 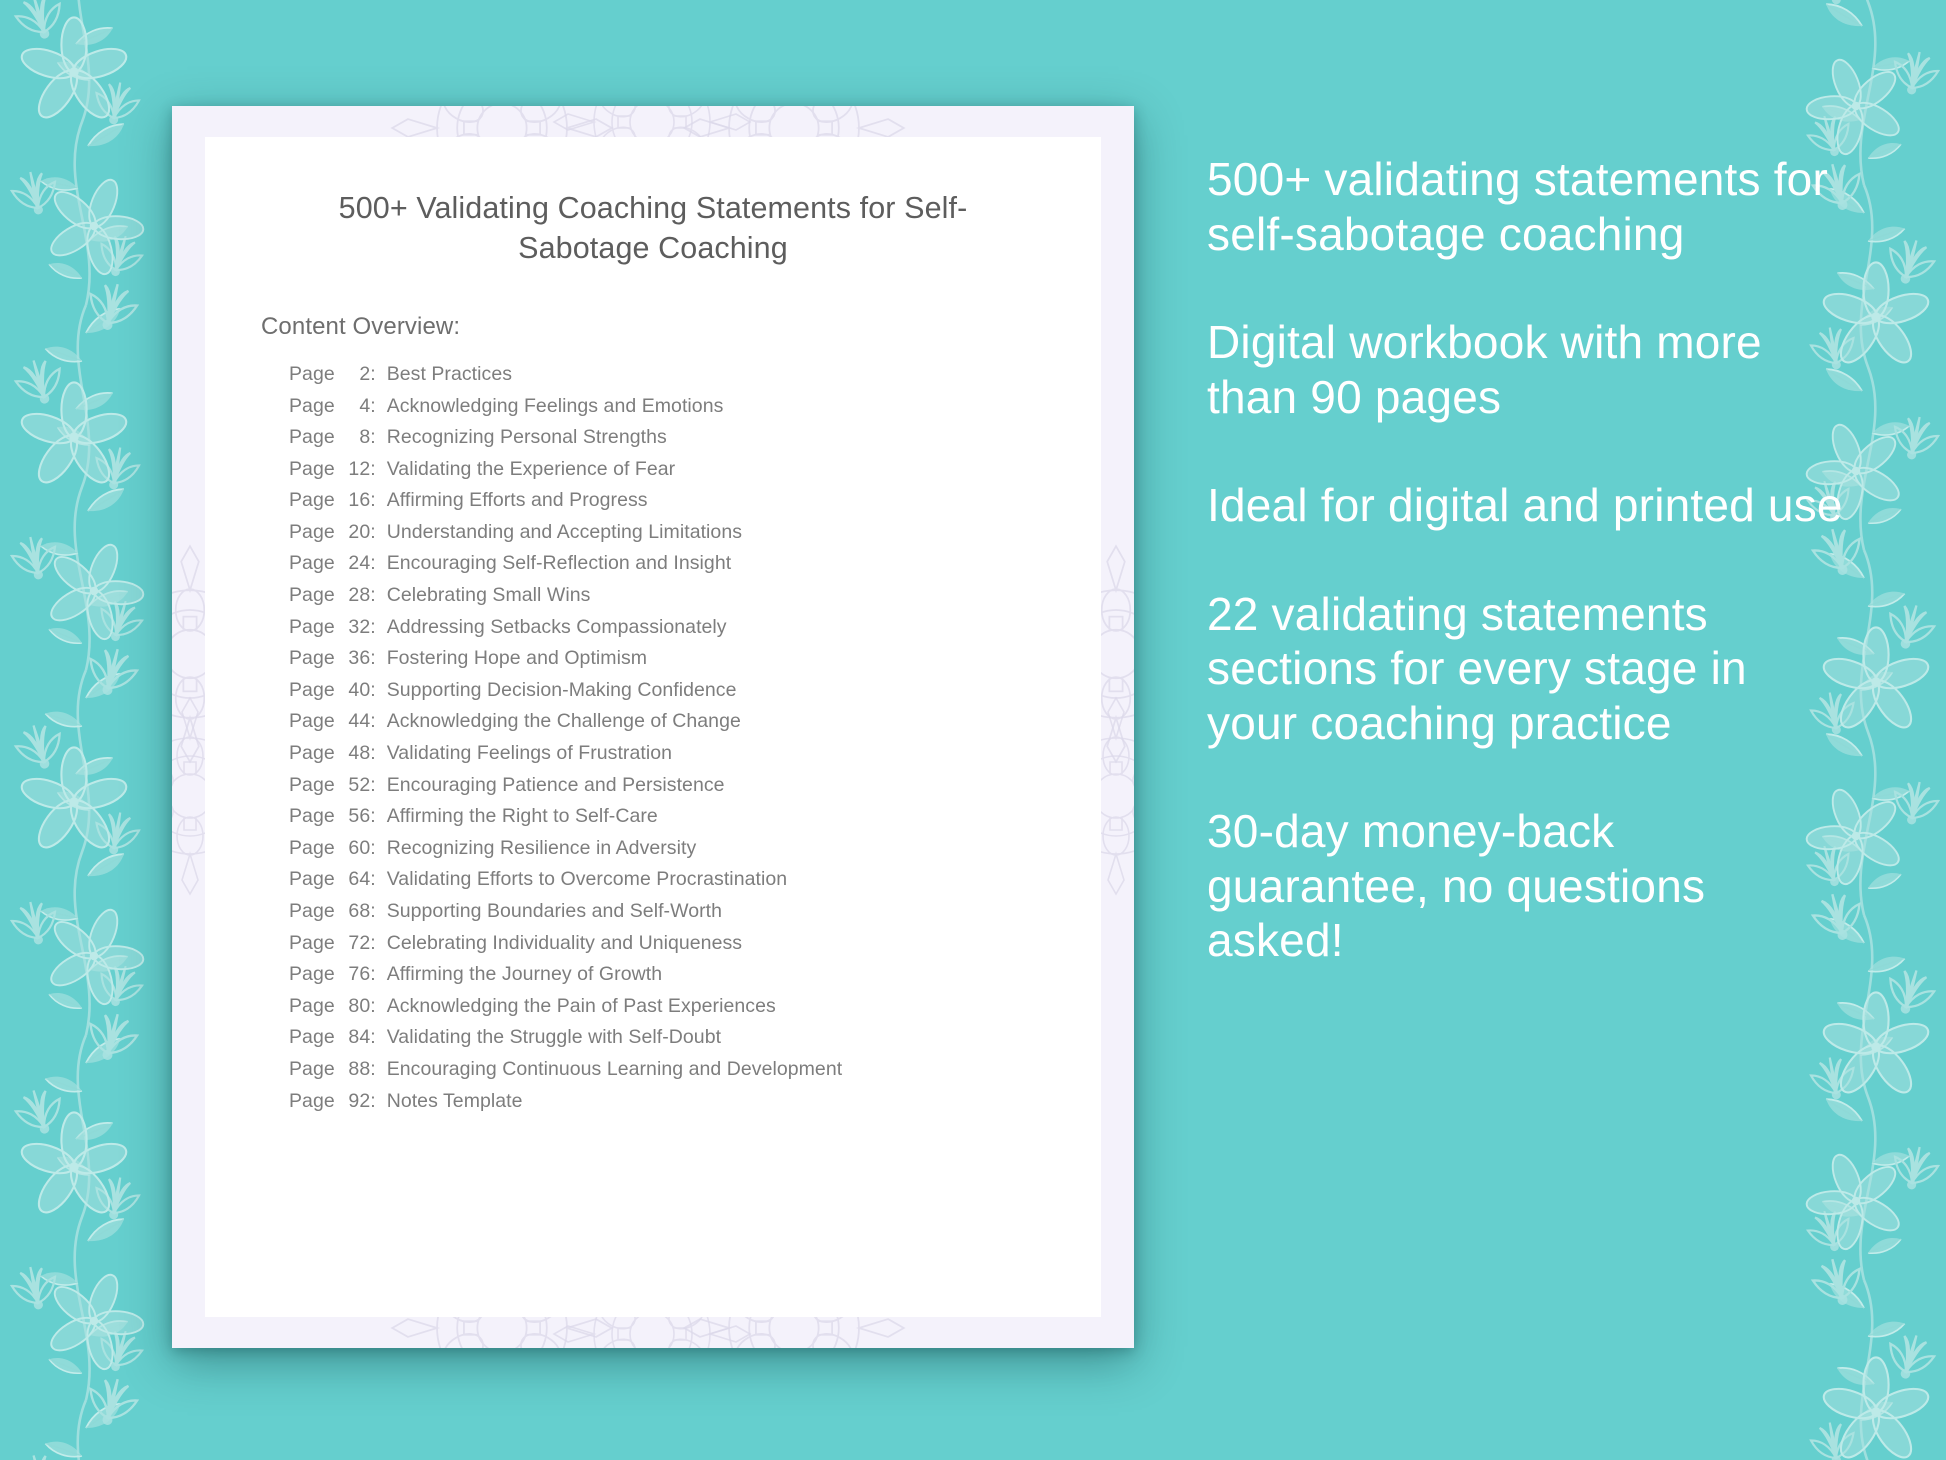 What do you see at coordinates (554, 1037) in the screenshot?
I see `toc-section-title: Validating the Struggle with Self-Doubt` at bounding box center [554, 1037].